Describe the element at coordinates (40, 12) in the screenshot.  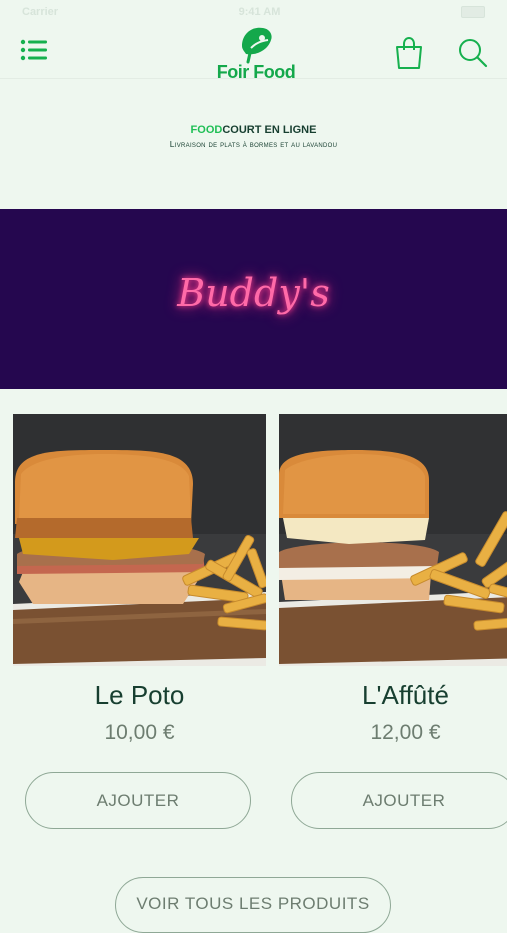
I see `carrier-label: Carrier` at that location.